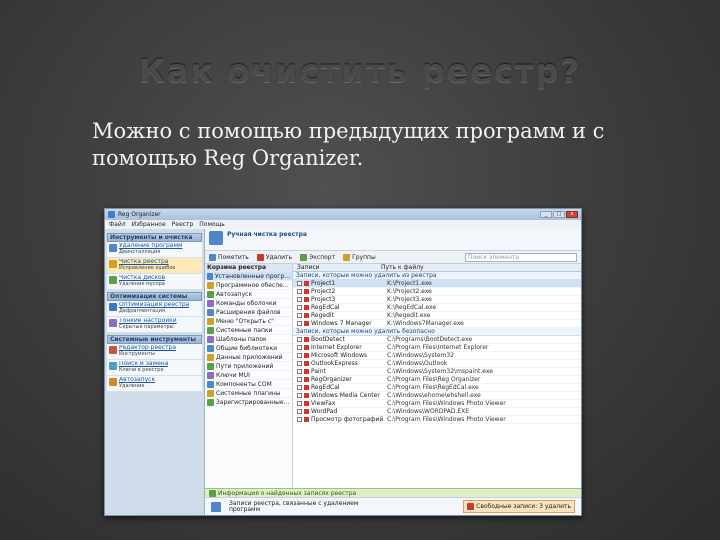  Describe the element at coordinates (151, 249) in the screenshot. I see `sidebar-item-text: Удаление программ Деинсталляция` at that location.